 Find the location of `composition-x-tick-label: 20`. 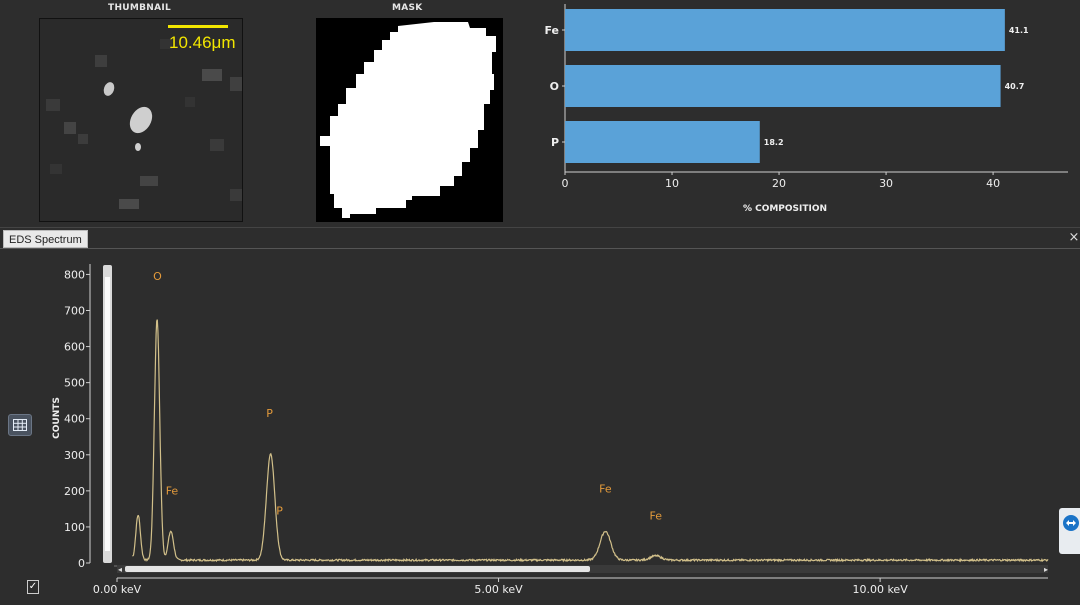

composition-x-tick-label: 20 is located at coordinates (779, 183).